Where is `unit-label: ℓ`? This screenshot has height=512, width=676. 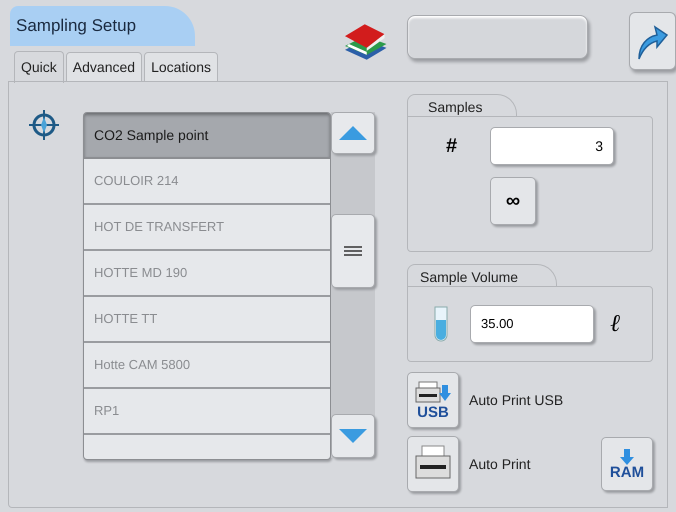
unit-label: ℓ is located at coordinates (615, 324).